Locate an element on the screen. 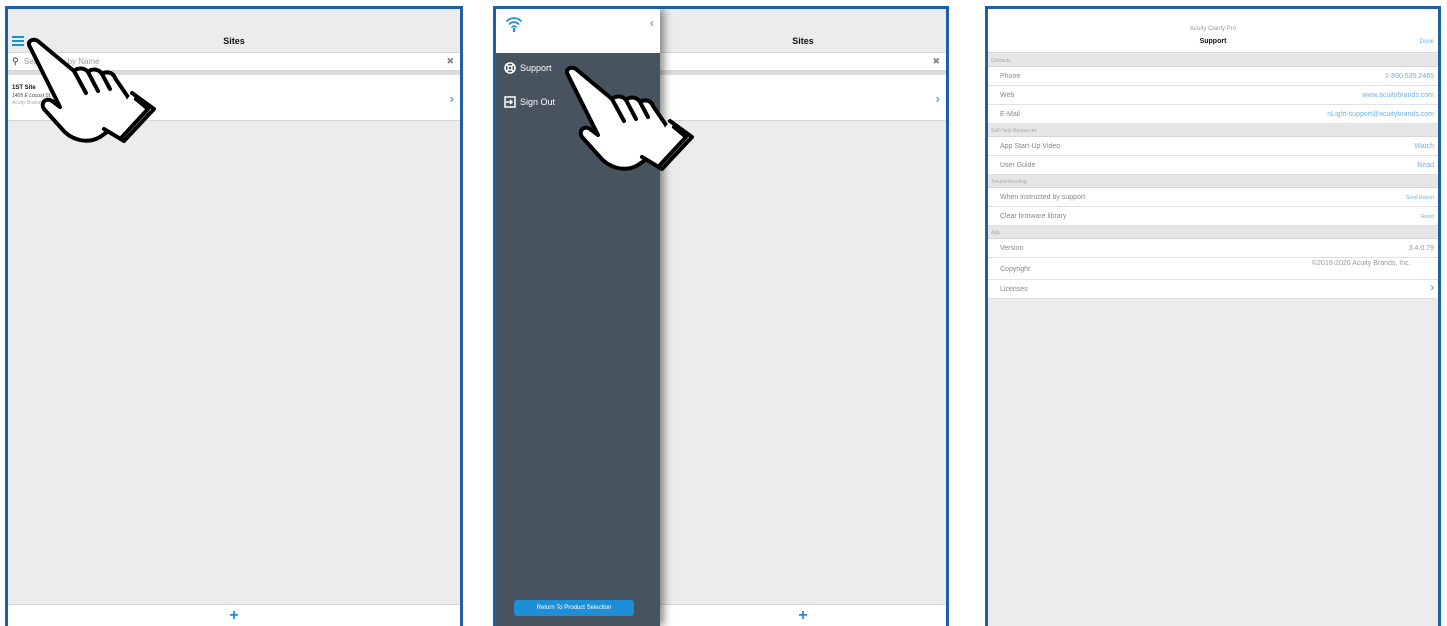 This screenshot has height=626, width=1447. search-bar: ⚲ Search Site by Name ✖ is located at coordinates (234, 62).